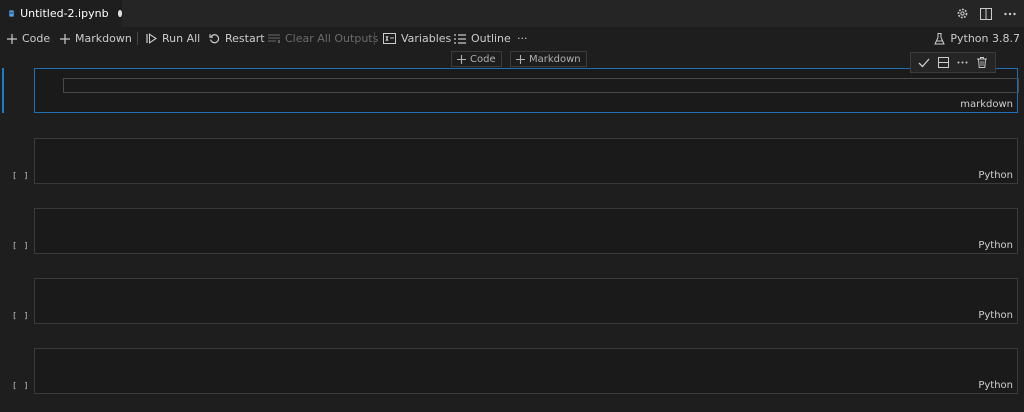 The width and height of the screenshot is (1024, 412). What do you see at coordinates (962, 14) in the screenshot?
I see `gear-icon` at bounding box center [962, 14].